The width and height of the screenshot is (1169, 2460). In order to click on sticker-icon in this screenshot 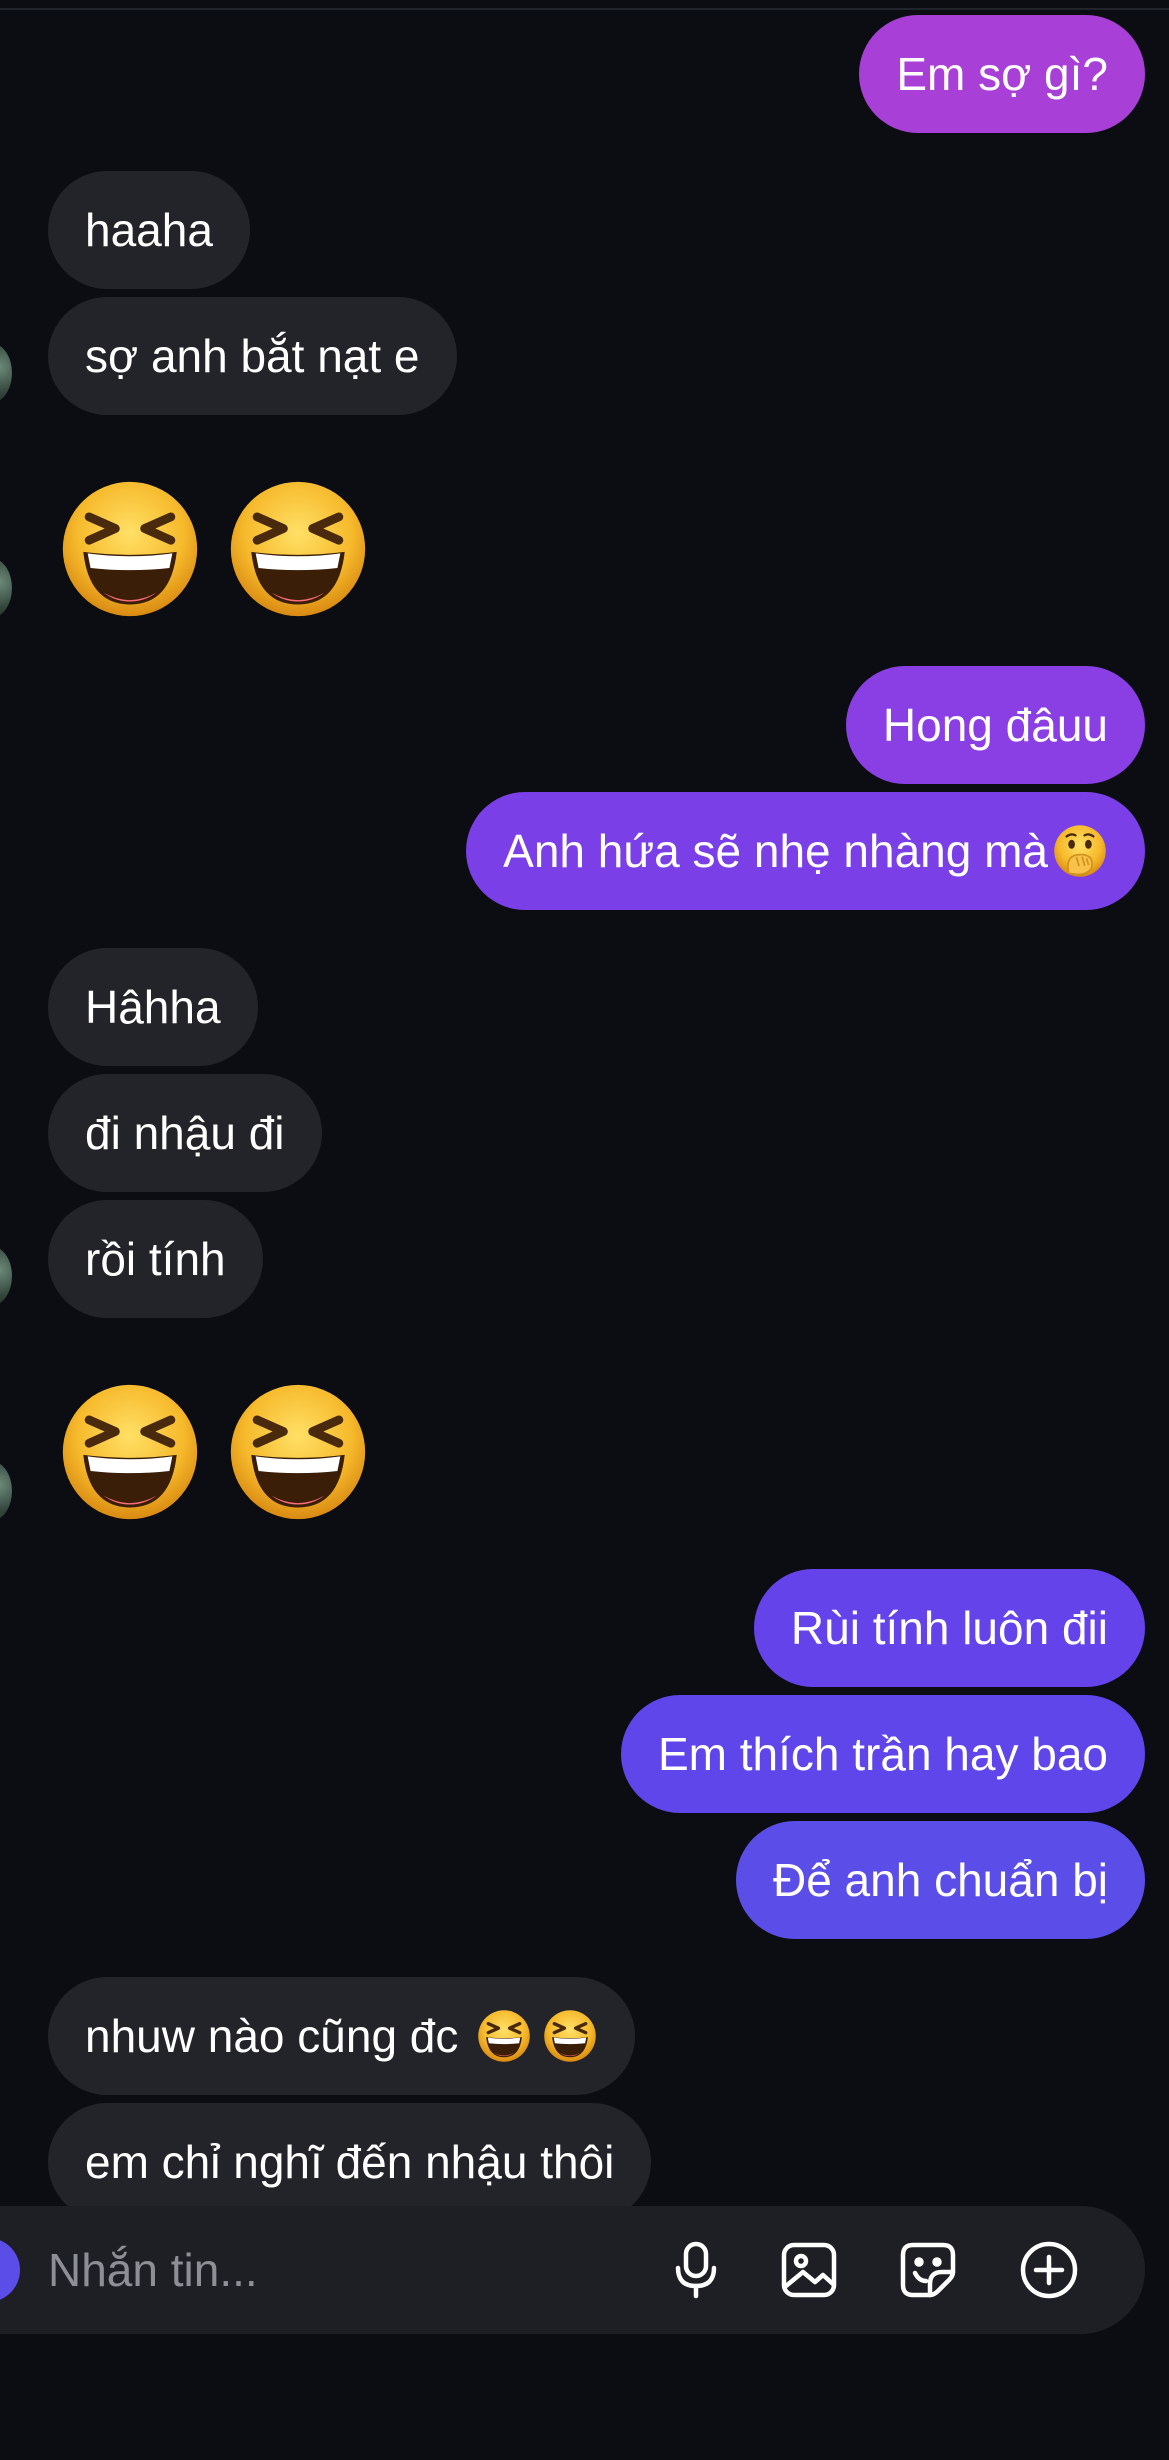, I will do `click(928, 2270)`.